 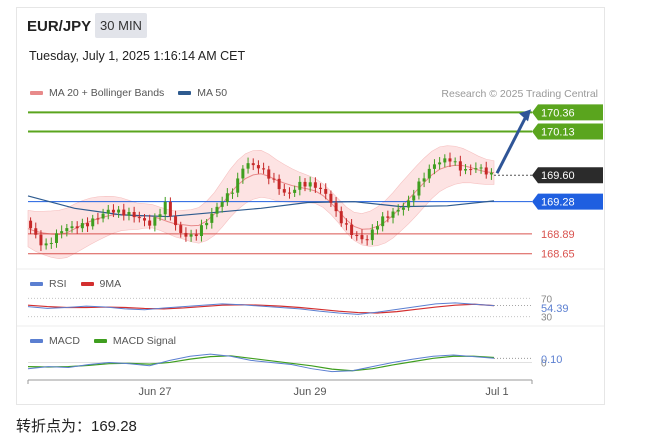 I want to click on level-label-169.28: 169.28, so click(x=558, y=203).